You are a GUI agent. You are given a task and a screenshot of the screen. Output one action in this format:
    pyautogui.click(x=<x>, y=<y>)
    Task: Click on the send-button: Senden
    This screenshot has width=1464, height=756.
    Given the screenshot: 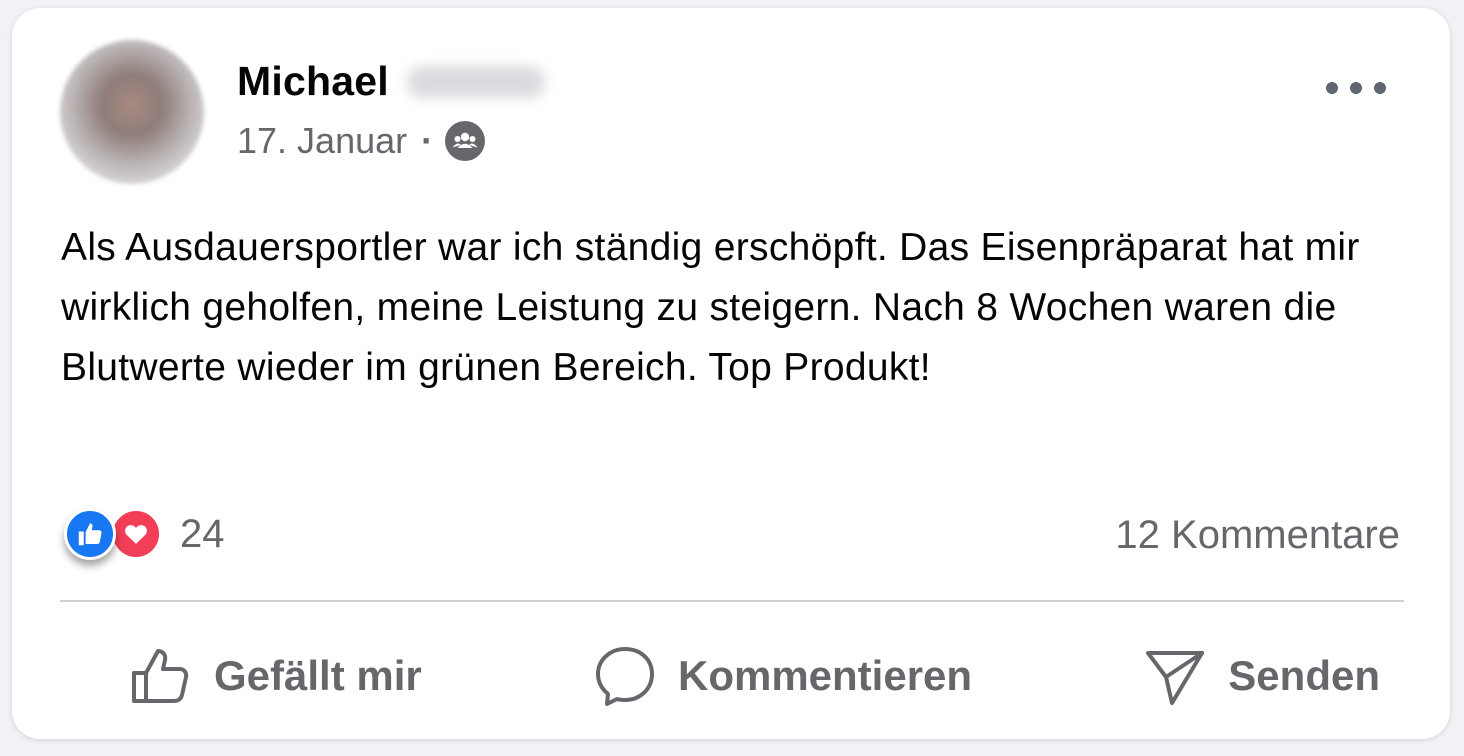 What is the action you would take?
    pyautogui.click(x=1262, y=676)
    